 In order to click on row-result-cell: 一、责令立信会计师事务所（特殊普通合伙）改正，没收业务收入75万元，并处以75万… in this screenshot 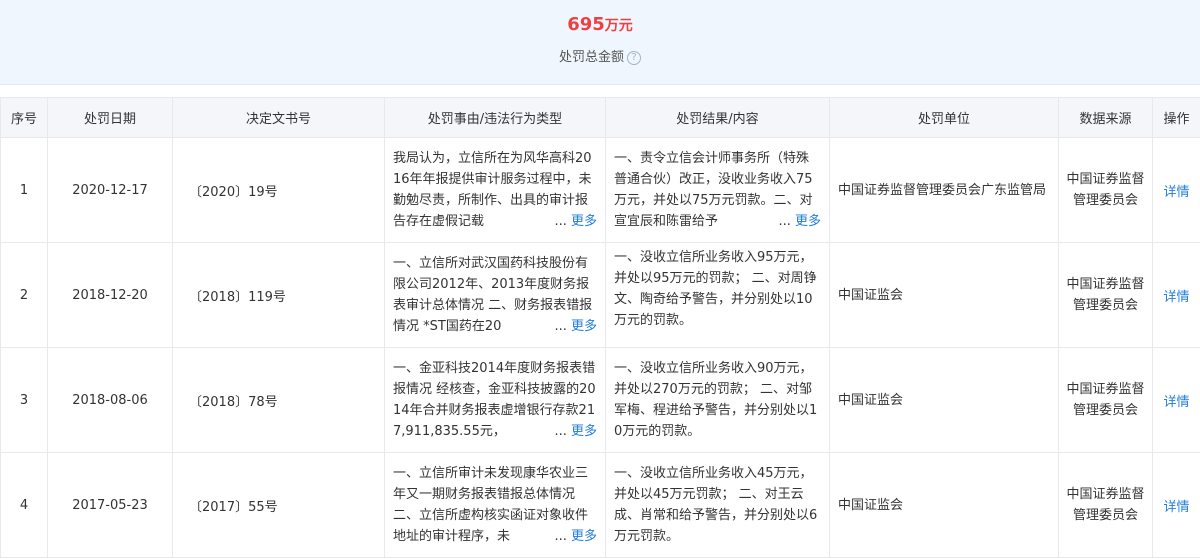, I will do `click(717, 190)`.